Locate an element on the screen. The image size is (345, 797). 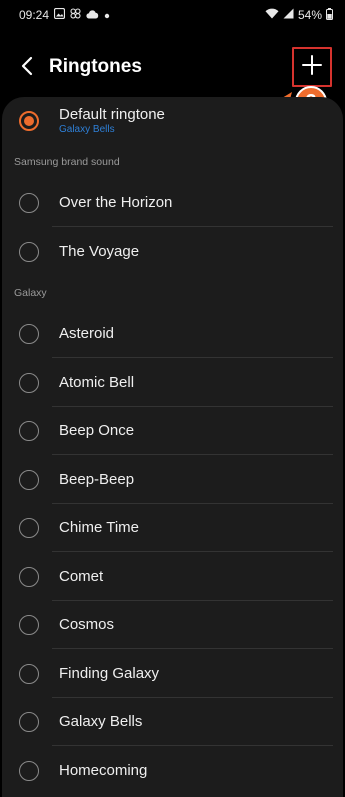
ringtone-name: Beep Once is located at coordinates (97, 430).